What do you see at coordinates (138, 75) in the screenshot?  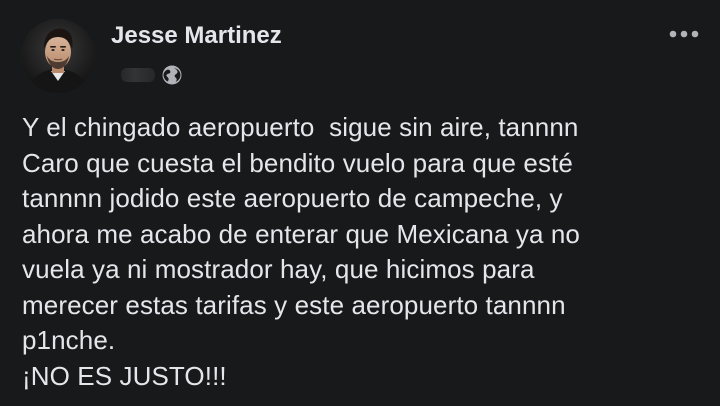 I see `timestamp-blurred` at bounding box center [138, 75].